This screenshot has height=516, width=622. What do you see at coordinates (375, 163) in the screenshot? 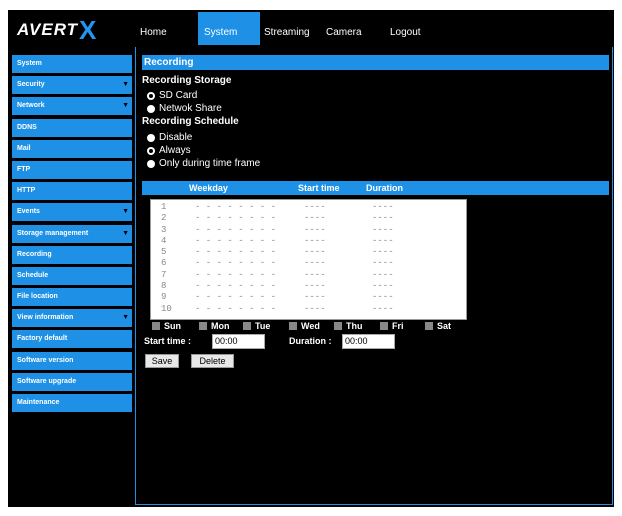
I see `radio-option-only-during-time-frame: Only during time frame` at bounding box center [375, 163].